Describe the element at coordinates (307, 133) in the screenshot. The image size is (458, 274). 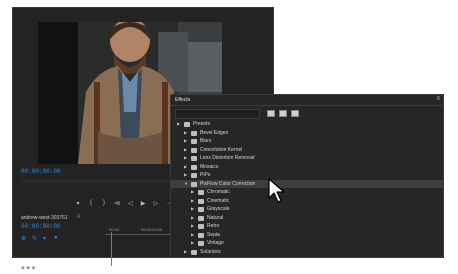
I see `effects-tree-item: ▶ Bevel Edges` at that location.